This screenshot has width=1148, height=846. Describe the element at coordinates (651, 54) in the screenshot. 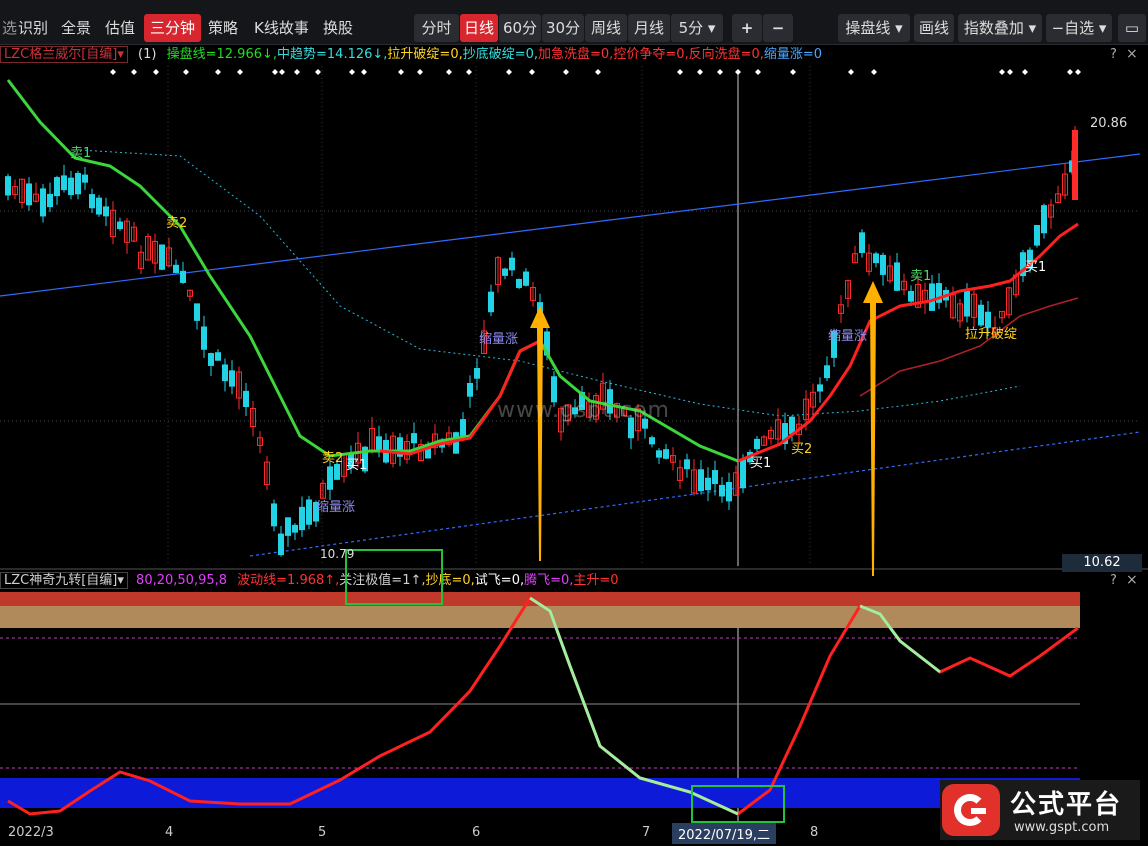

I see `indicator-value: 控价争夺=0,` at that location.